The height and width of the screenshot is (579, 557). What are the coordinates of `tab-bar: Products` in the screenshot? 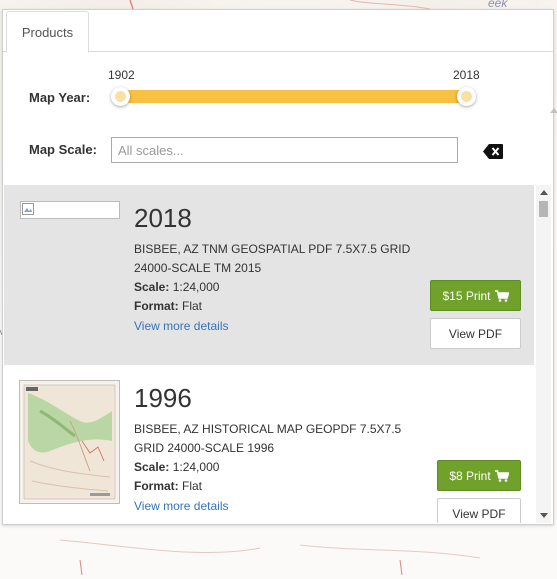 It's located at (278, 31).